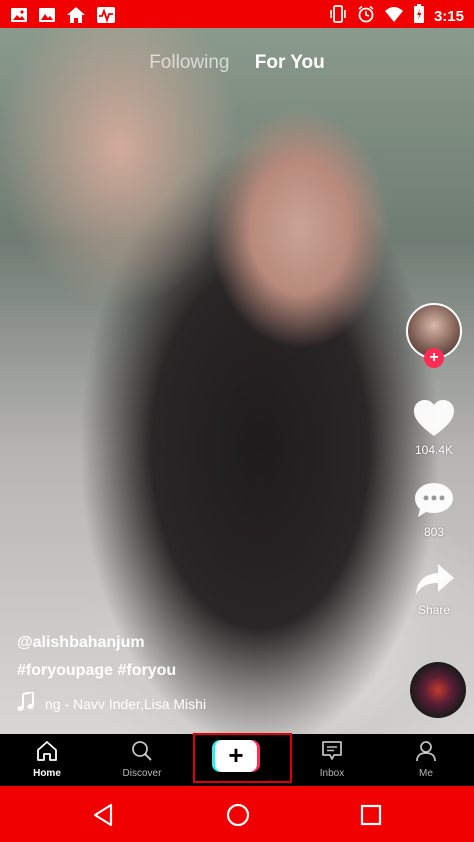  What do you see at coordinates (448, 16) in the screenshot?
I see `clock-time: 3:15` at bounding box center [448, 16].